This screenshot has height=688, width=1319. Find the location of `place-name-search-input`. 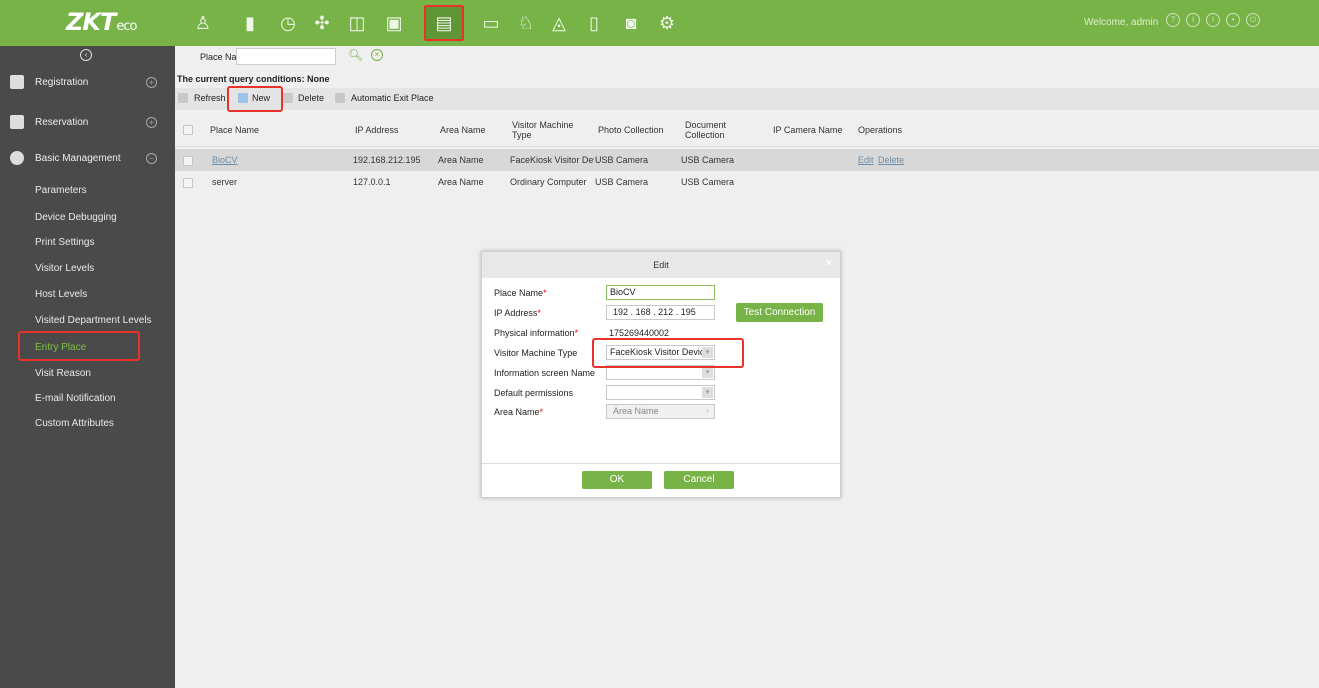

place-name-search-input is located at coordinates (286, 56).